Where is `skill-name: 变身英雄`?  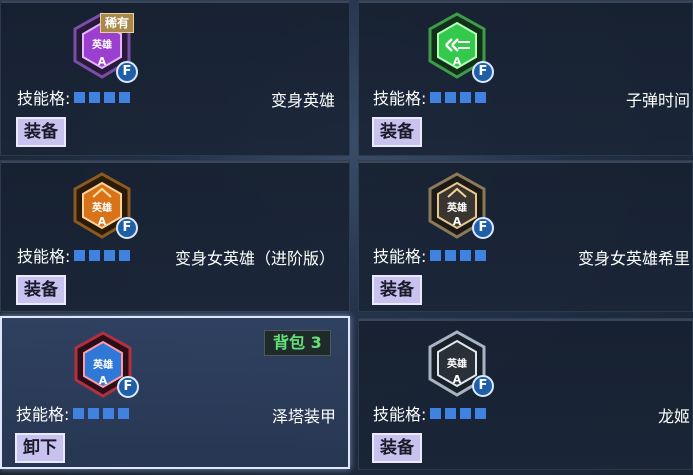 skill-name: 变身英雄 is located at coordinates (302, 100).